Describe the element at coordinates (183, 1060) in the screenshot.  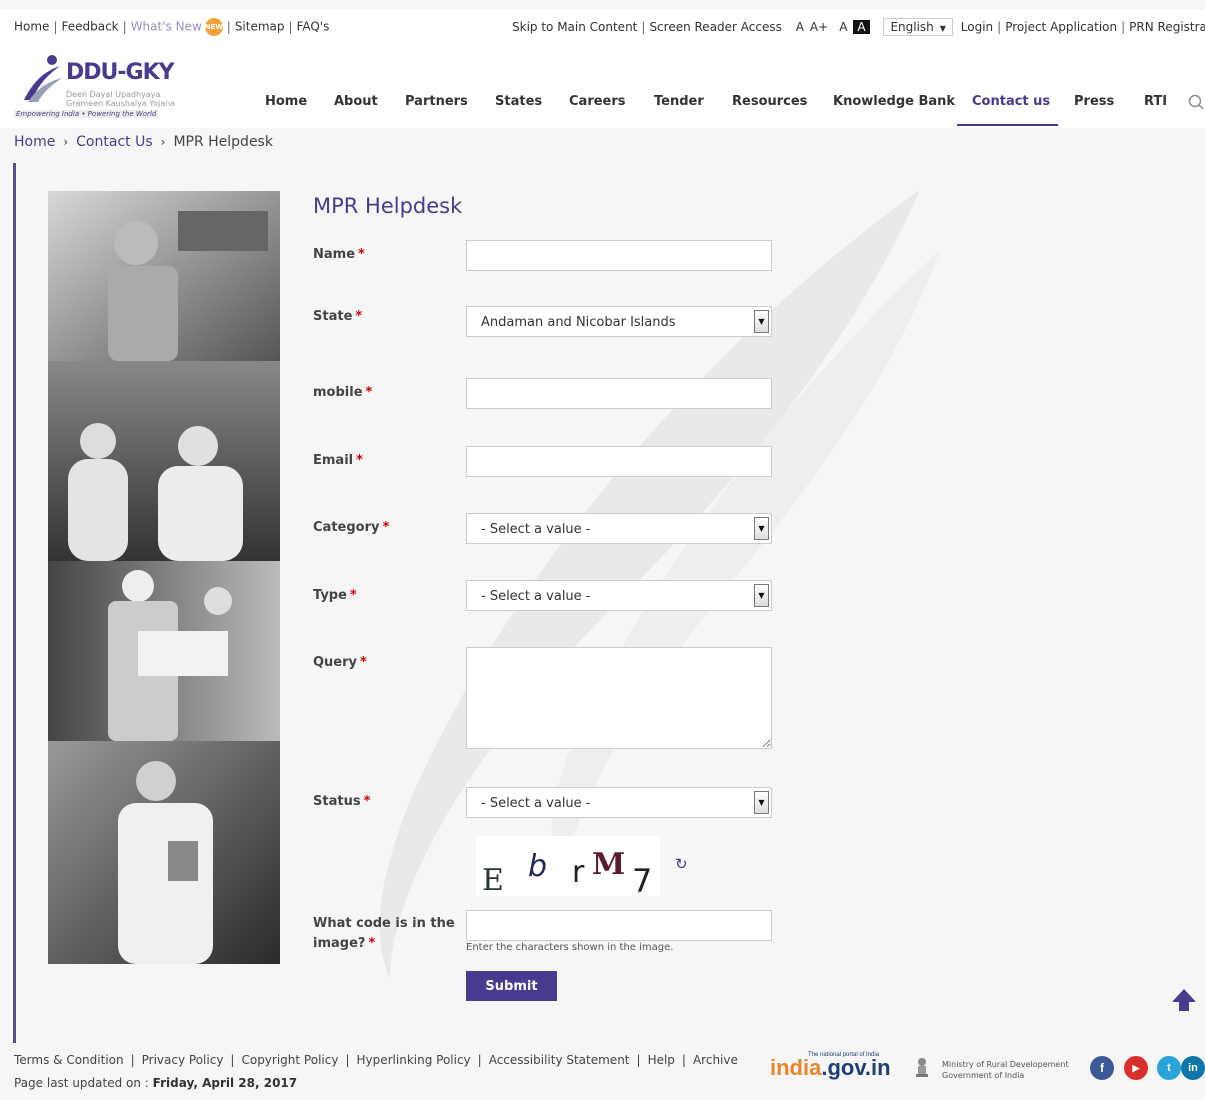
I see `privacy-policy-link: Privacy Policy` at that location.